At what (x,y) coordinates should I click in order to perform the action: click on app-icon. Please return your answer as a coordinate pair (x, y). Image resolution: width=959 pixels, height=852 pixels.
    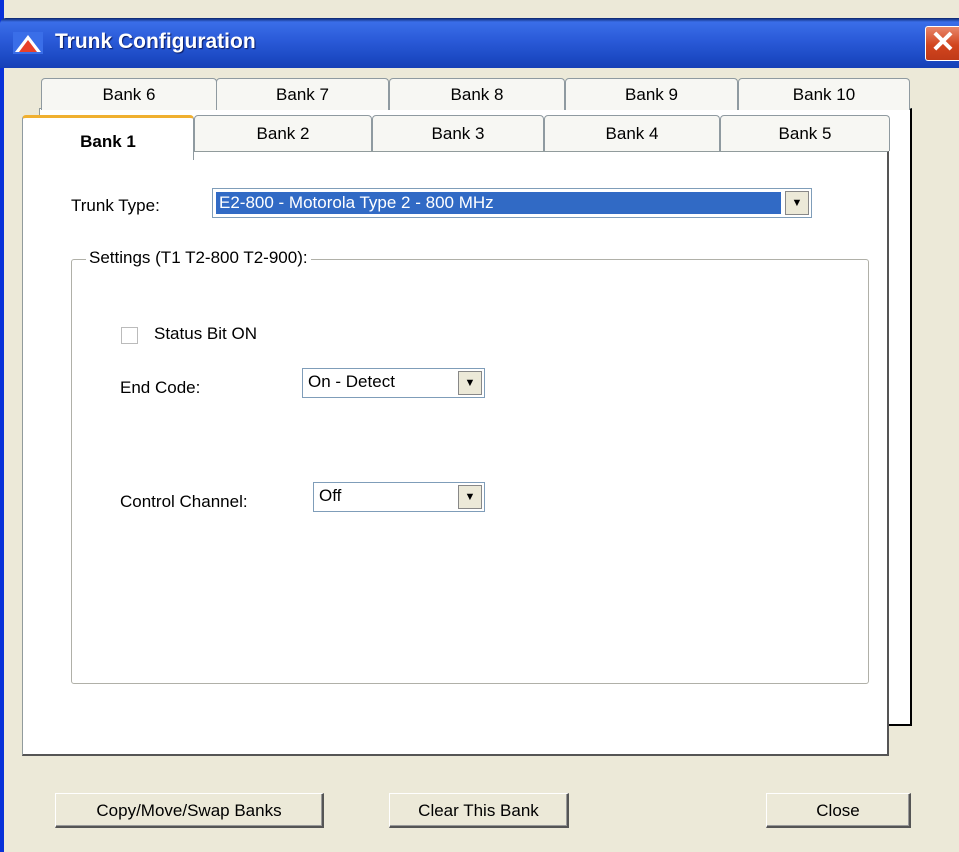
    Looking at the image, I should click on (28, 43).